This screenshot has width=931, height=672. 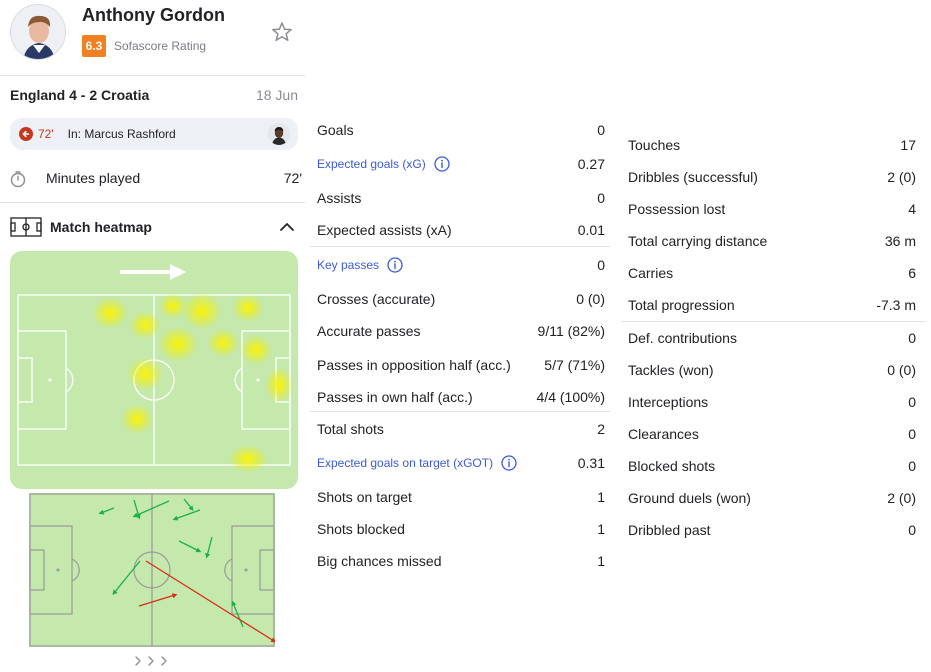 I want to click on stat-label: Crosses (accurate), so click(x=376, y=299).